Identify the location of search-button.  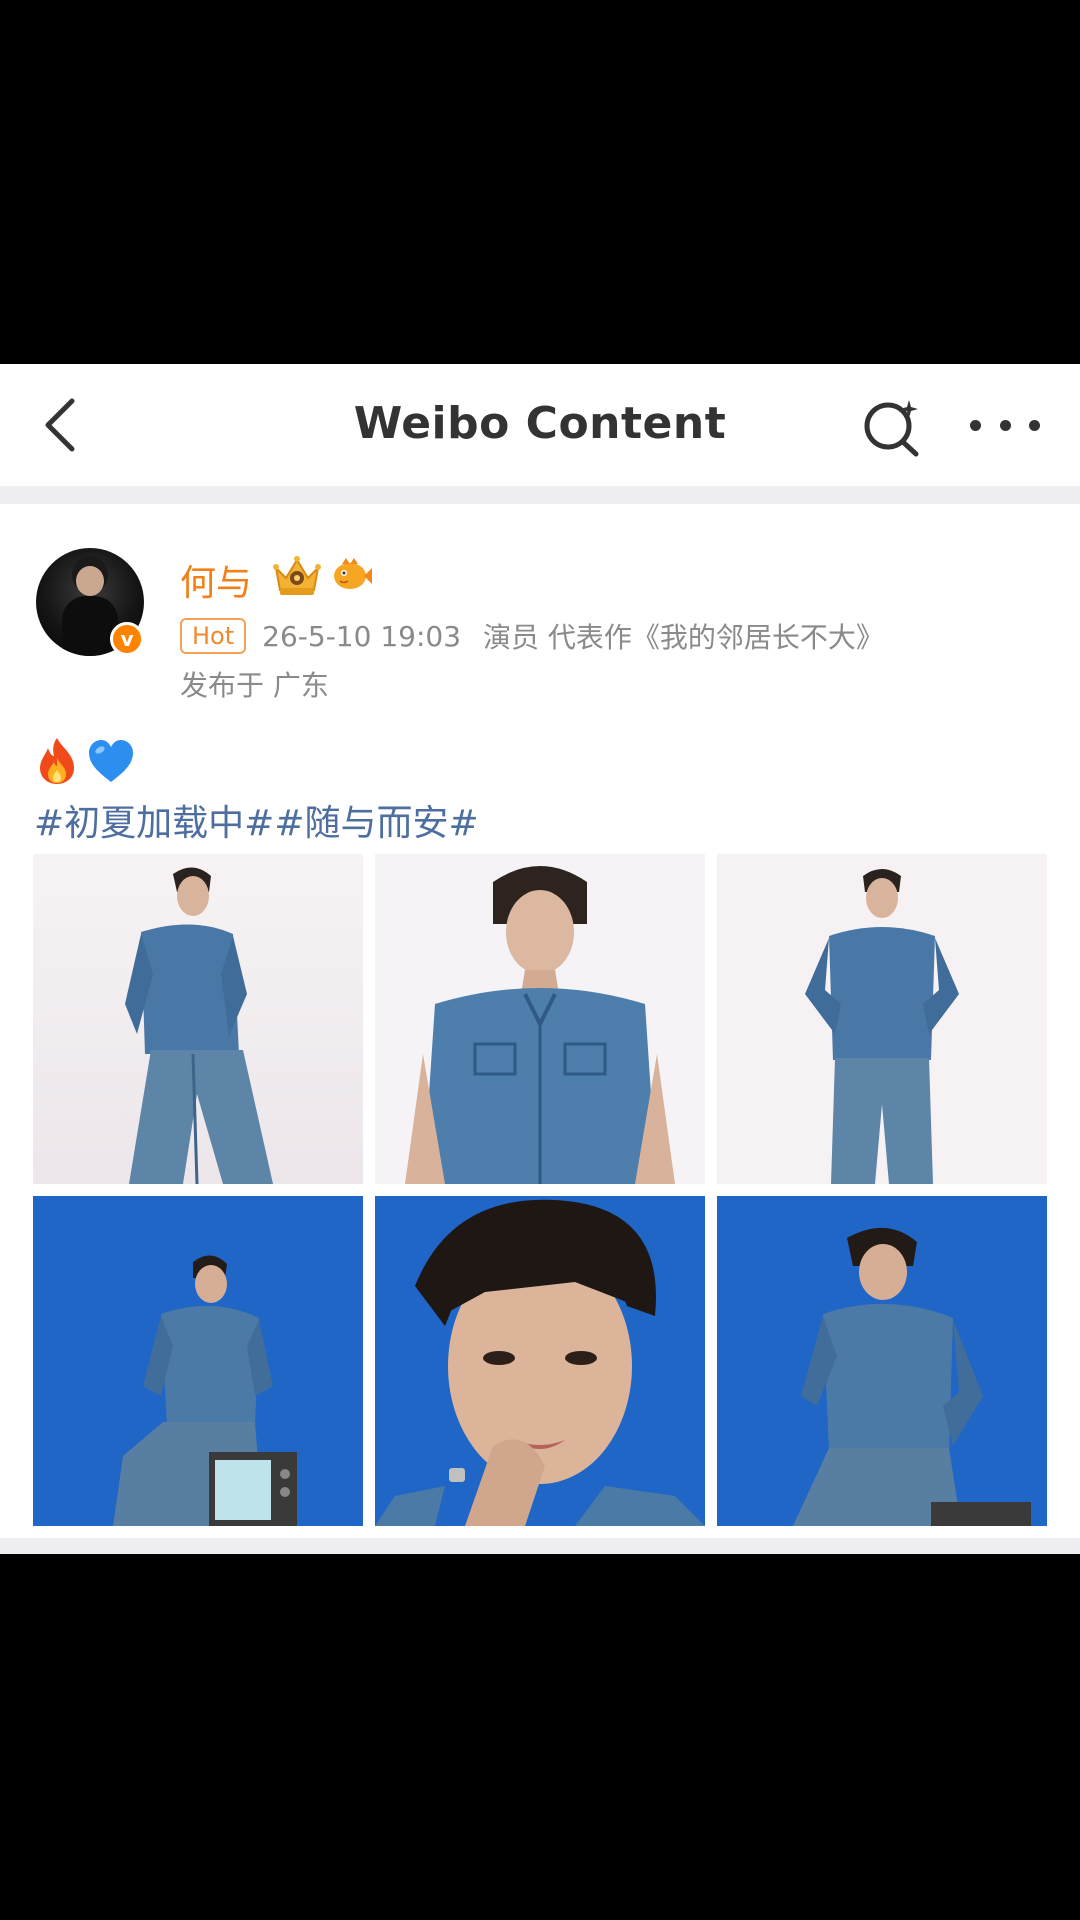
(893, 427).